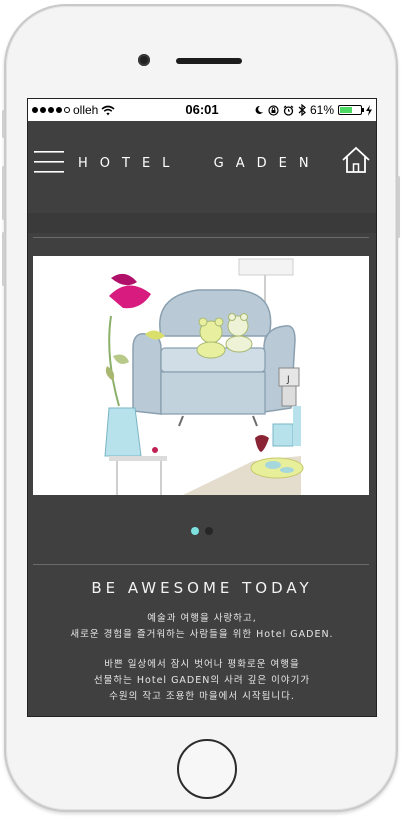  What do you see at coordinates (288, 110) in the screenshot?
I see `alarm-icon` at bounding box center [288, 110].